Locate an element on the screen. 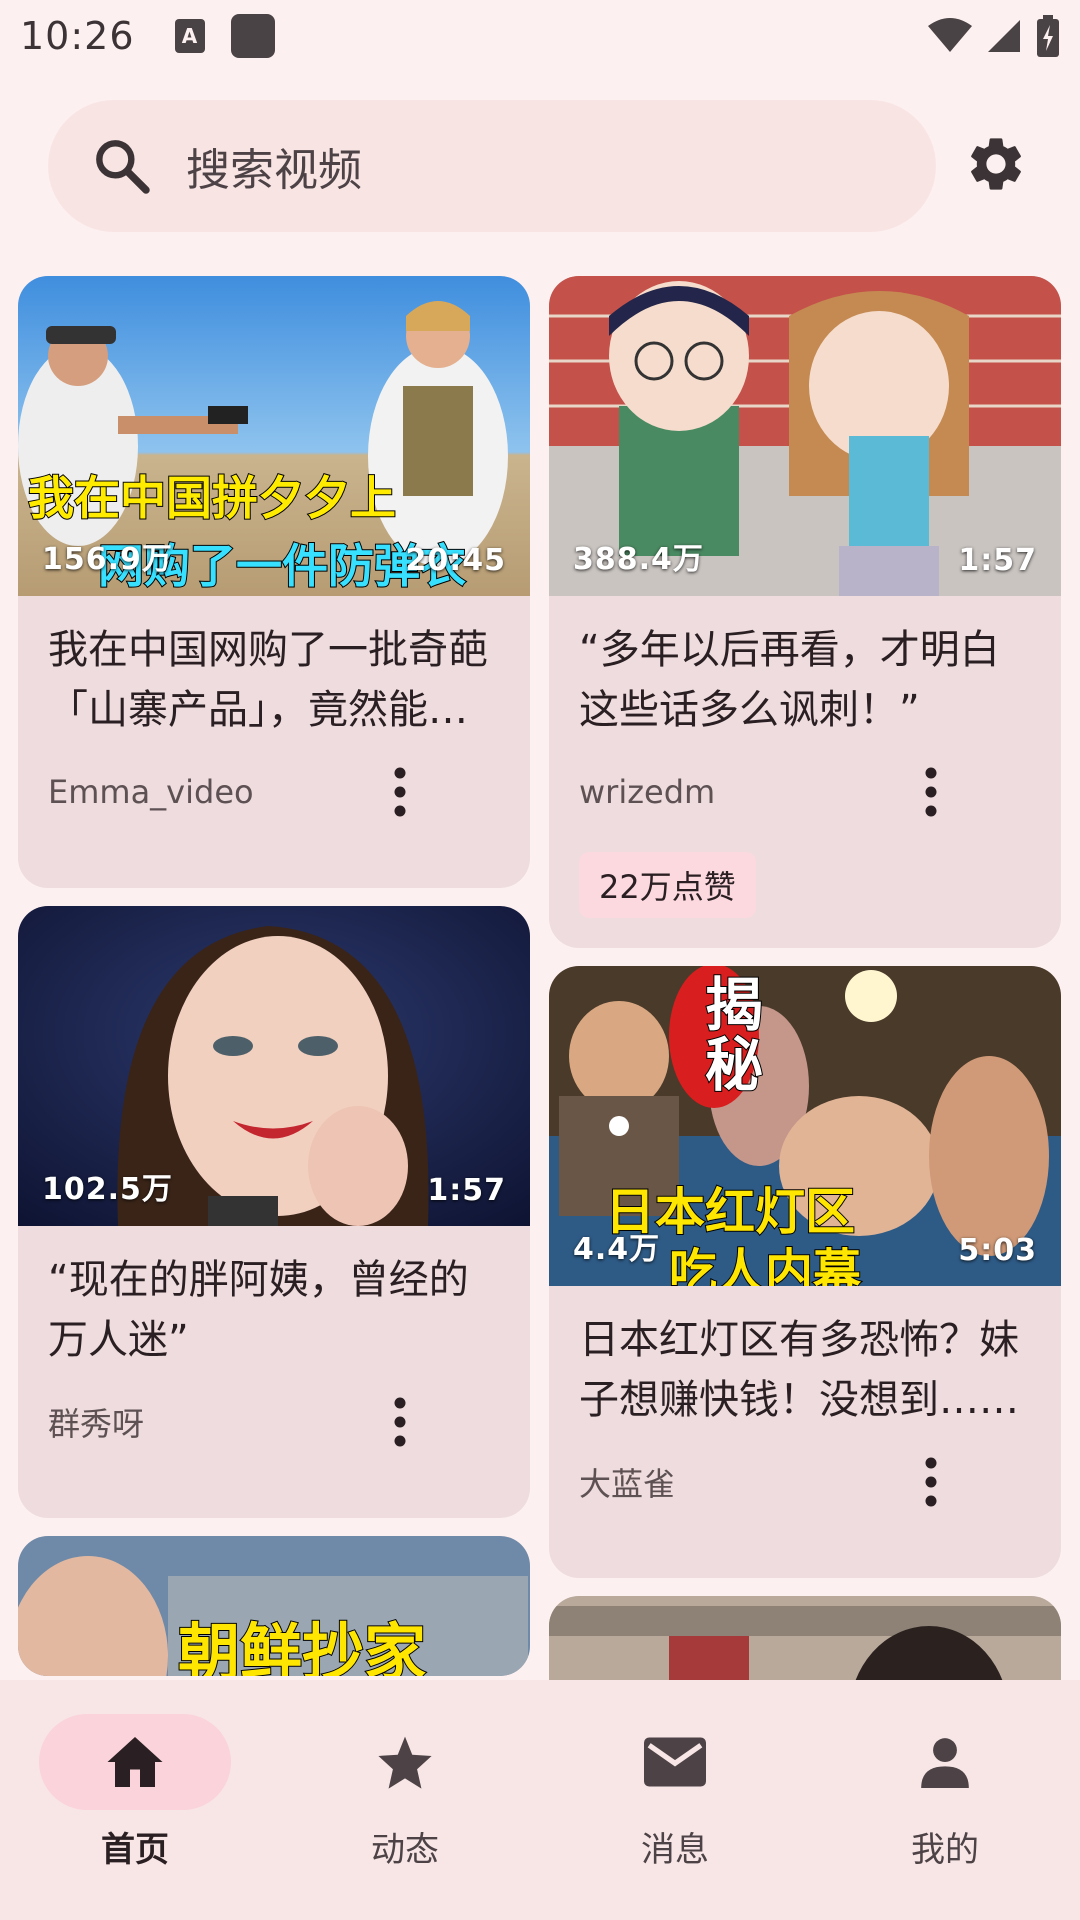  view-count: 388.4万 is located at coordinates (638, 559).